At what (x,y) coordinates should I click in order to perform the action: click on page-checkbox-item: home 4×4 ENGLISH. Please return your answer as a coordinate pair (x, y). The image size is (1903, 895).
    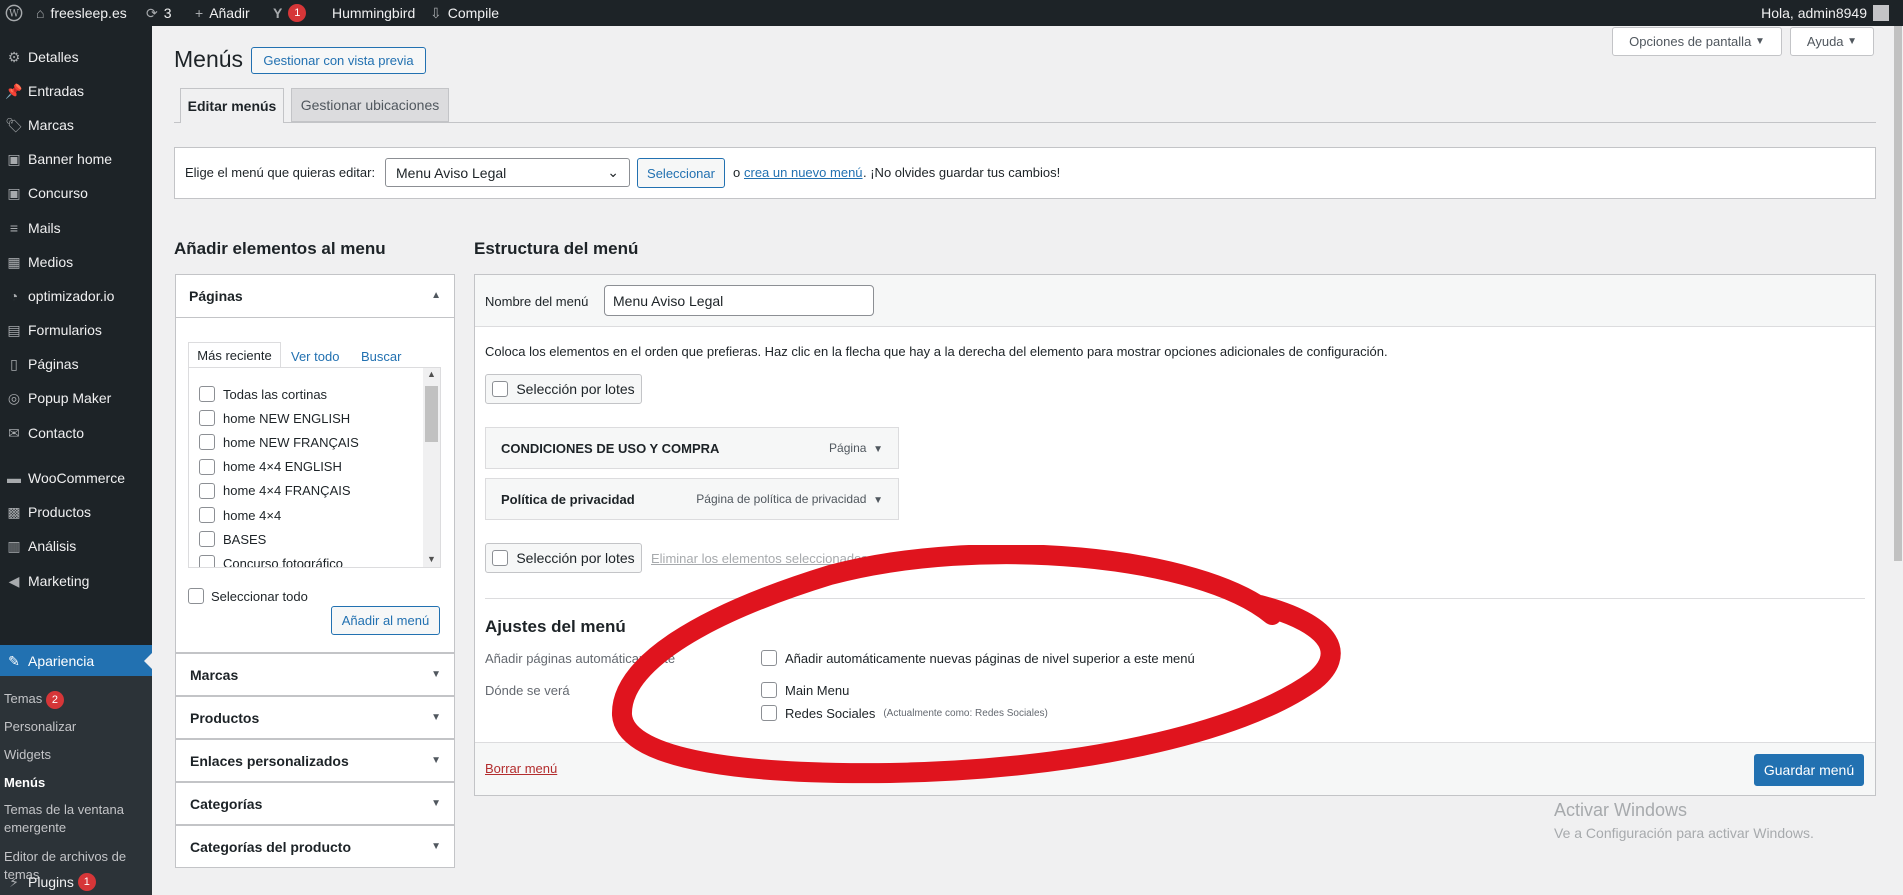
    Looking at the image, I should click on (270, 466).